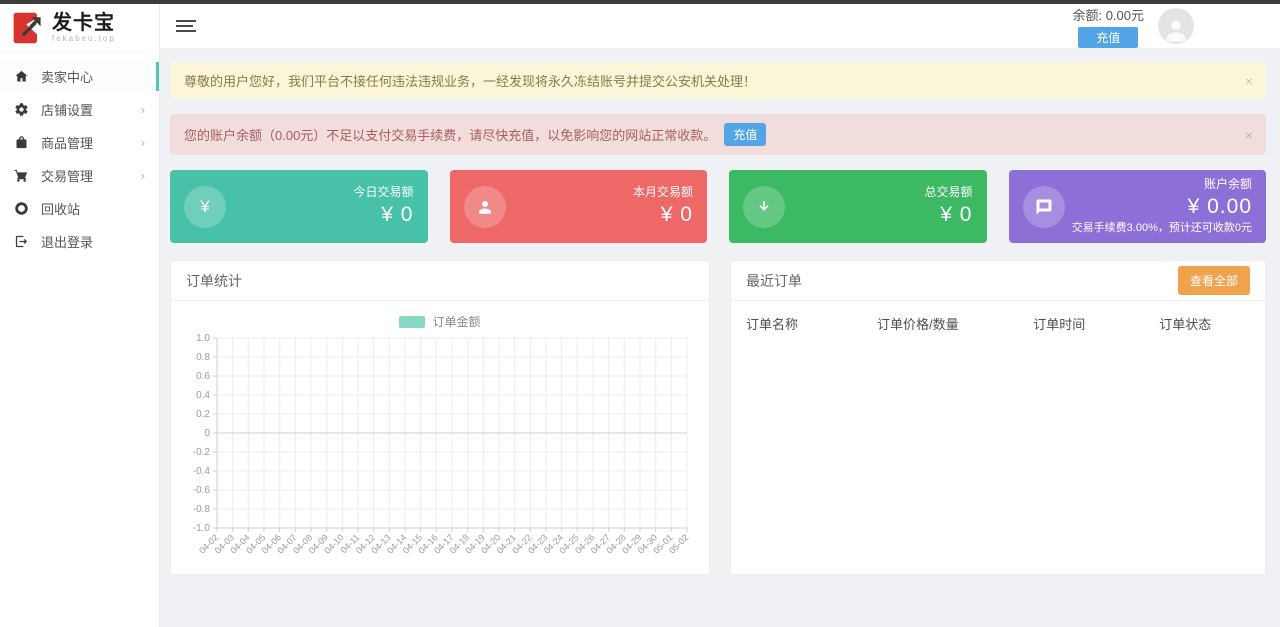 Image resolution: width=1280 pixels, height=627 pixels. What do you see at coordinates (67, 77) in the screenshot?
I see `sidebar-item-label: 卖家中心` at bounding box center [67, 77].